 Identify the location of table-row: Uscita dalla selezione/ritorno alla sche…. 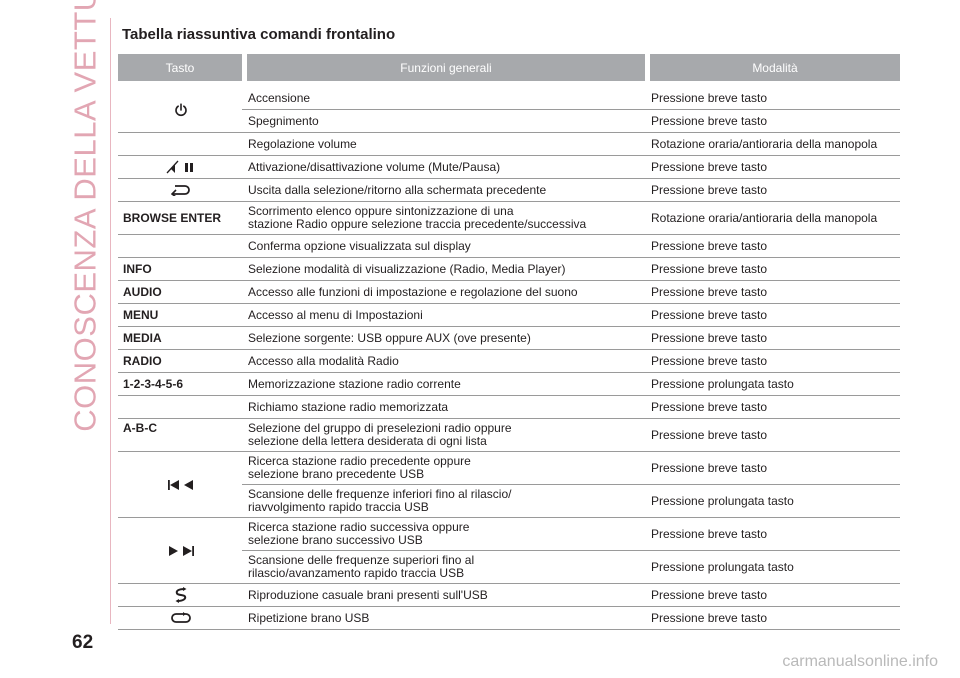
(509, 190).